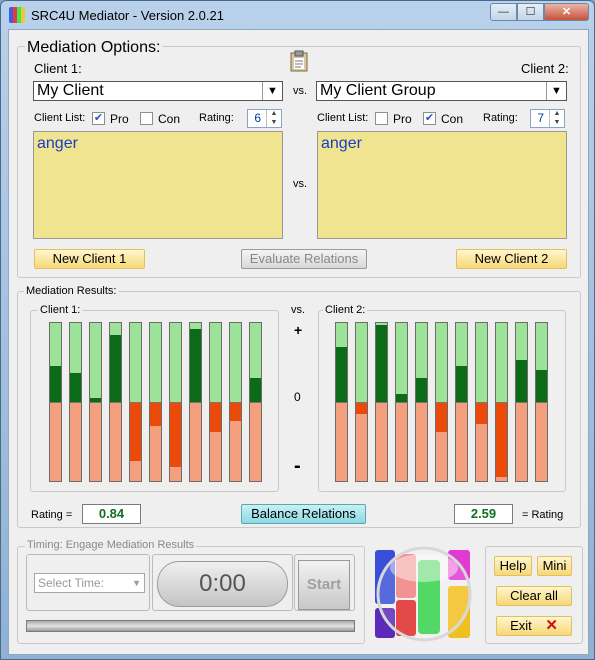  Describe the element at coordinates (402, 119) in the screenshot. I see `client2-pro-label: Pro` at that location.